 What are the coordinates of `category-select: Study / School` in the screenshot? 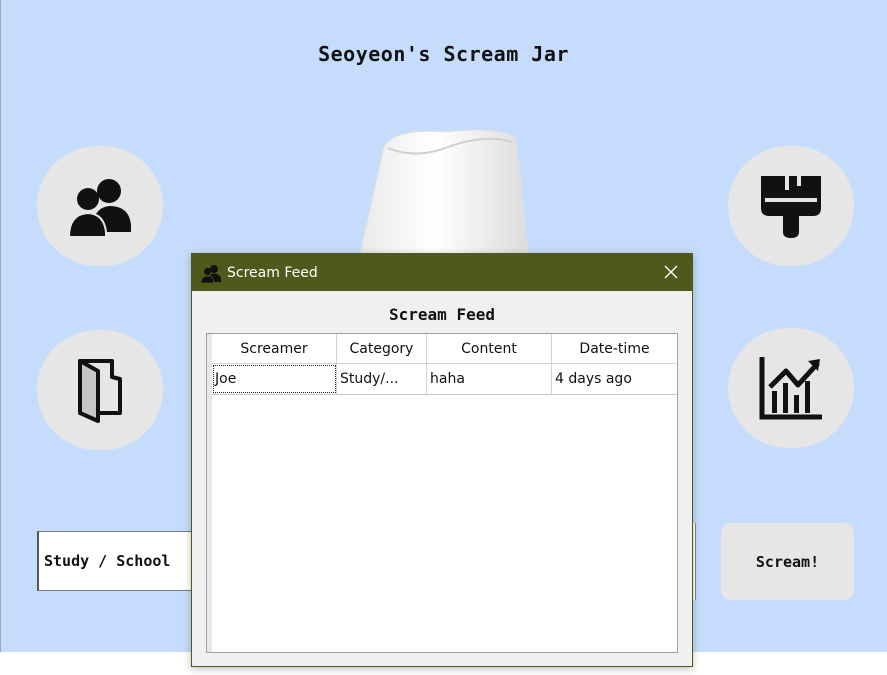 It's located at (115, 561).